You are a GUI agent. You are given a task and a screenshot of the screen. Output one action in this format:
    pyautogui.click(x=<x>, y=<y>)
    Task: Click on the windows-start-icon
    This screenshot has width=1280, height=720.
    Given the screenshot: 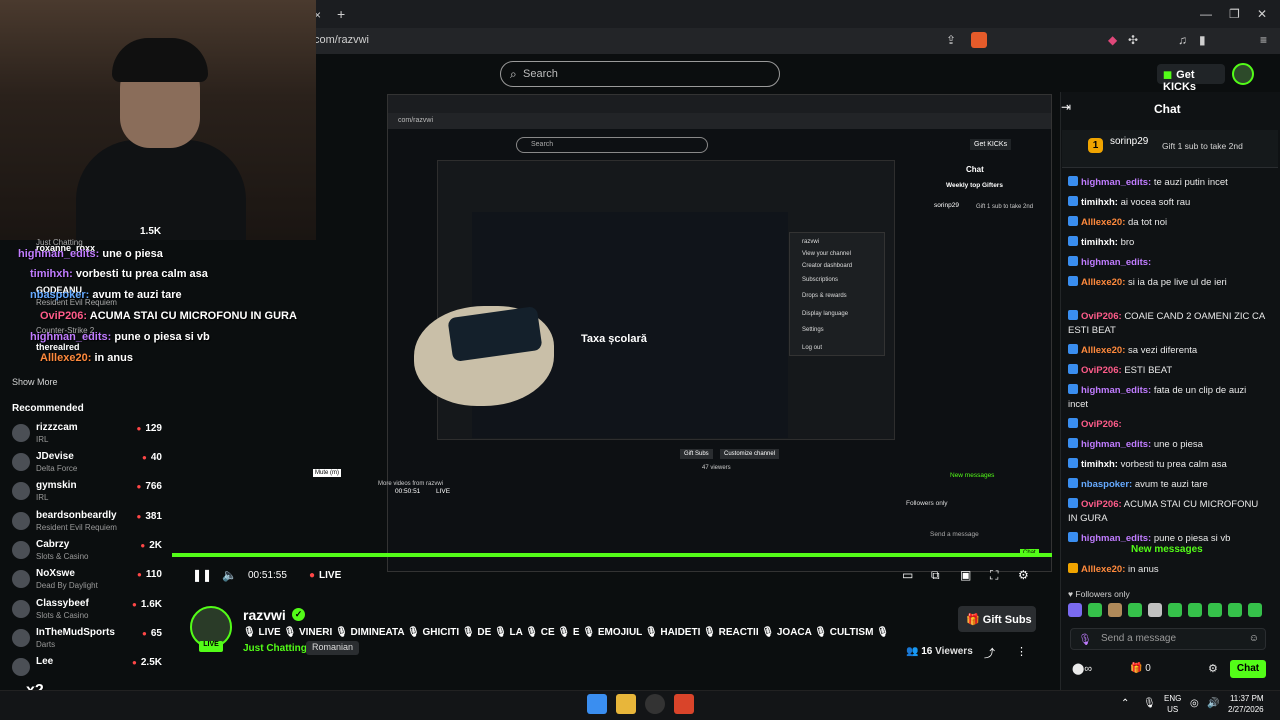 What is the action you would take?
    pyautogui.click(x=597, y=704)
    